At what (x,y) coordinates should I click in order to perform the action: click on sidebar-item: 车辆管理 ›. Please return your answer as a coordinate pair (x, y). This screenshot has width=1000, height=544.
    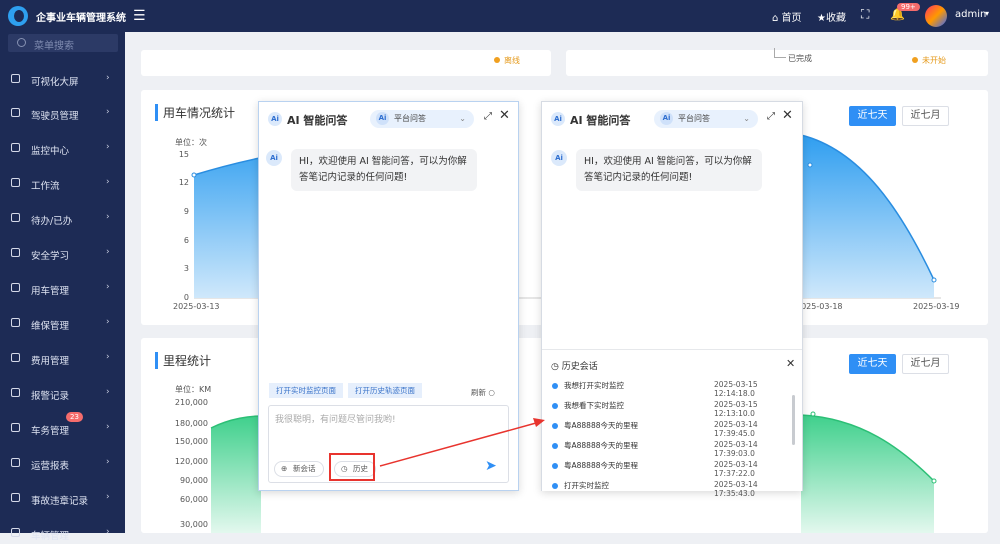
    Looking at the image, I should click on (62, 534).